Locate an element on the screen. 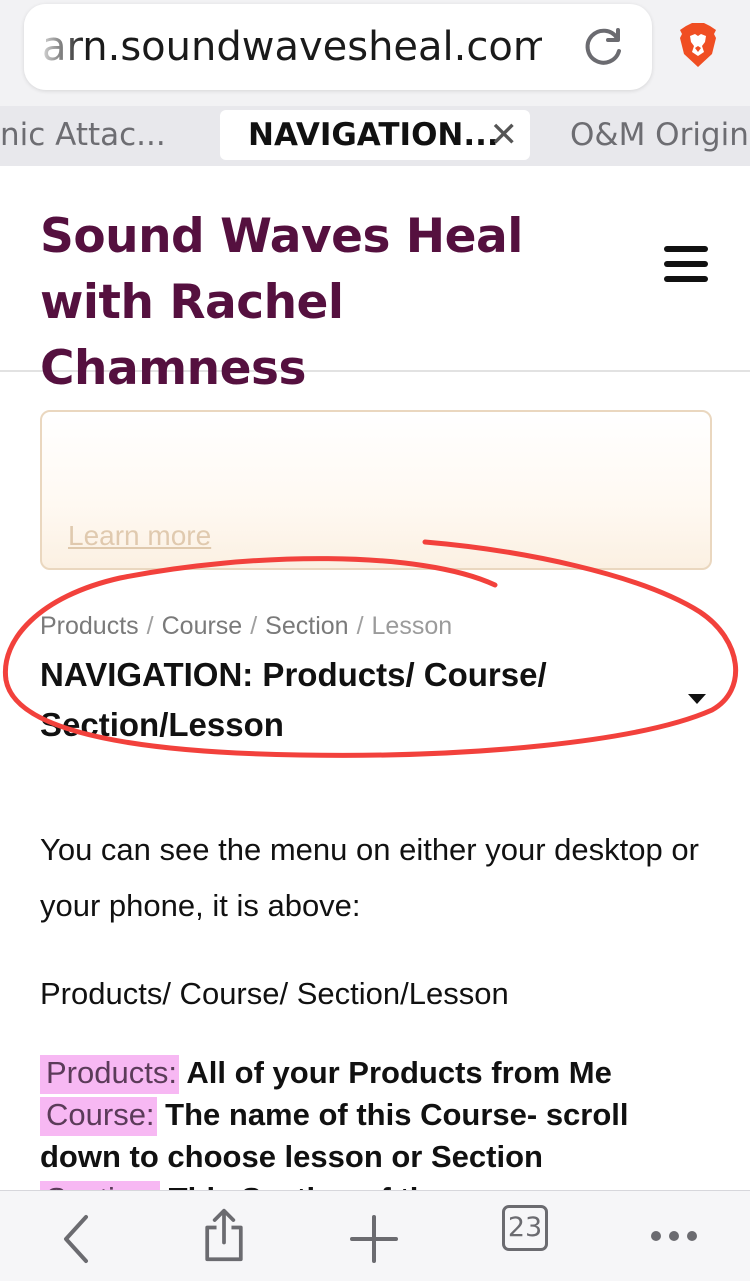 The image size is (750, 1281). brave-shield-icon is located at coordinates (698, 45).